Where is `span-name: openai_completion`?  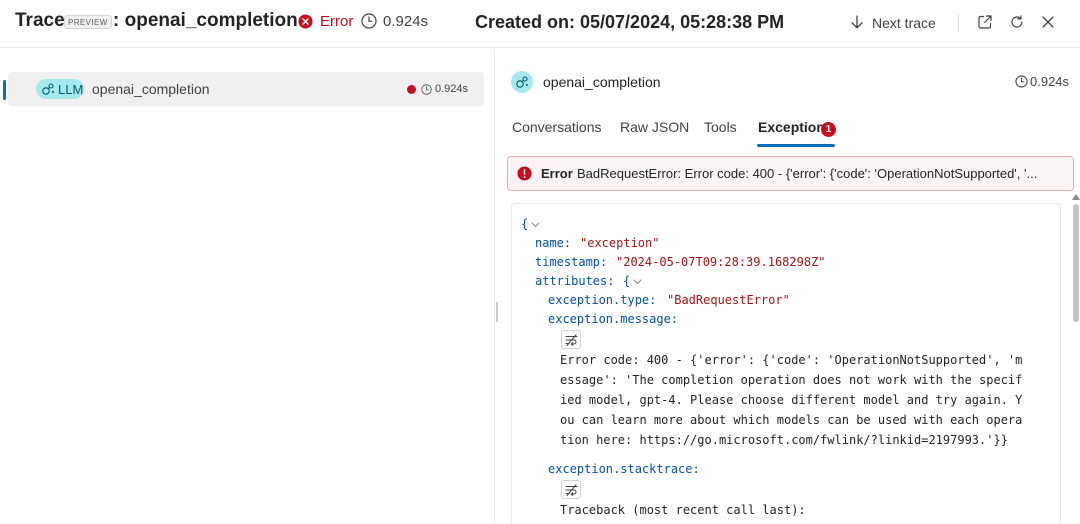
span-name: openai_completion is located at coordinates (151, 89).